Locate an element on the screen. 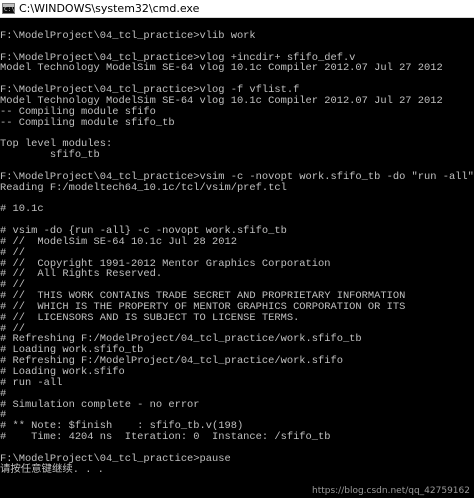 The image size is (474, 498). console-line: # // is located at coordinates (12, 252).